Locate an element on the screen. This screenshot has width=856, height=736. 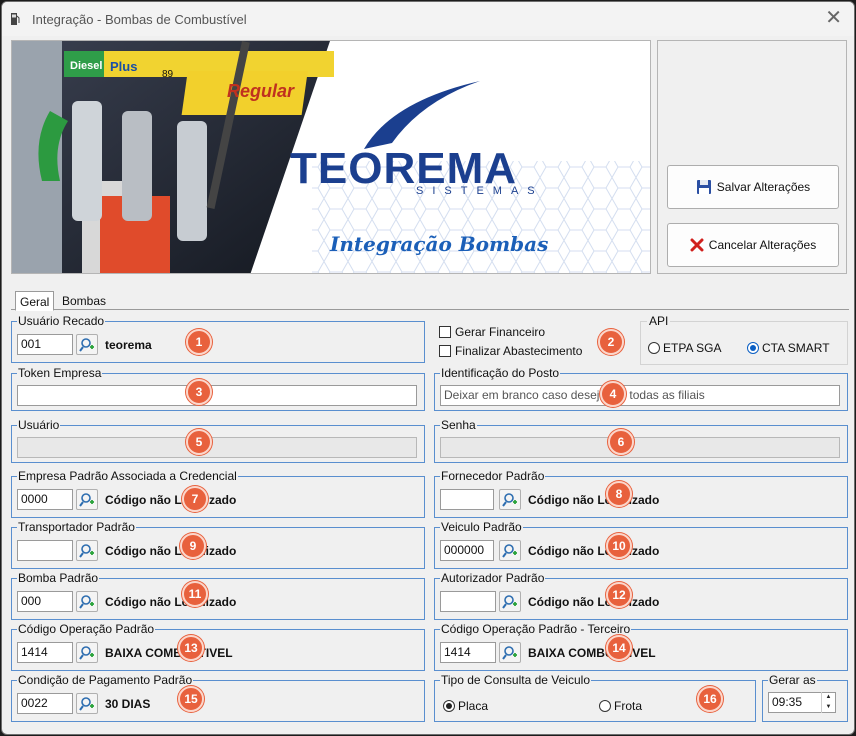
group-token-empresa: Token Empresa is located at coordinates (218, 388).